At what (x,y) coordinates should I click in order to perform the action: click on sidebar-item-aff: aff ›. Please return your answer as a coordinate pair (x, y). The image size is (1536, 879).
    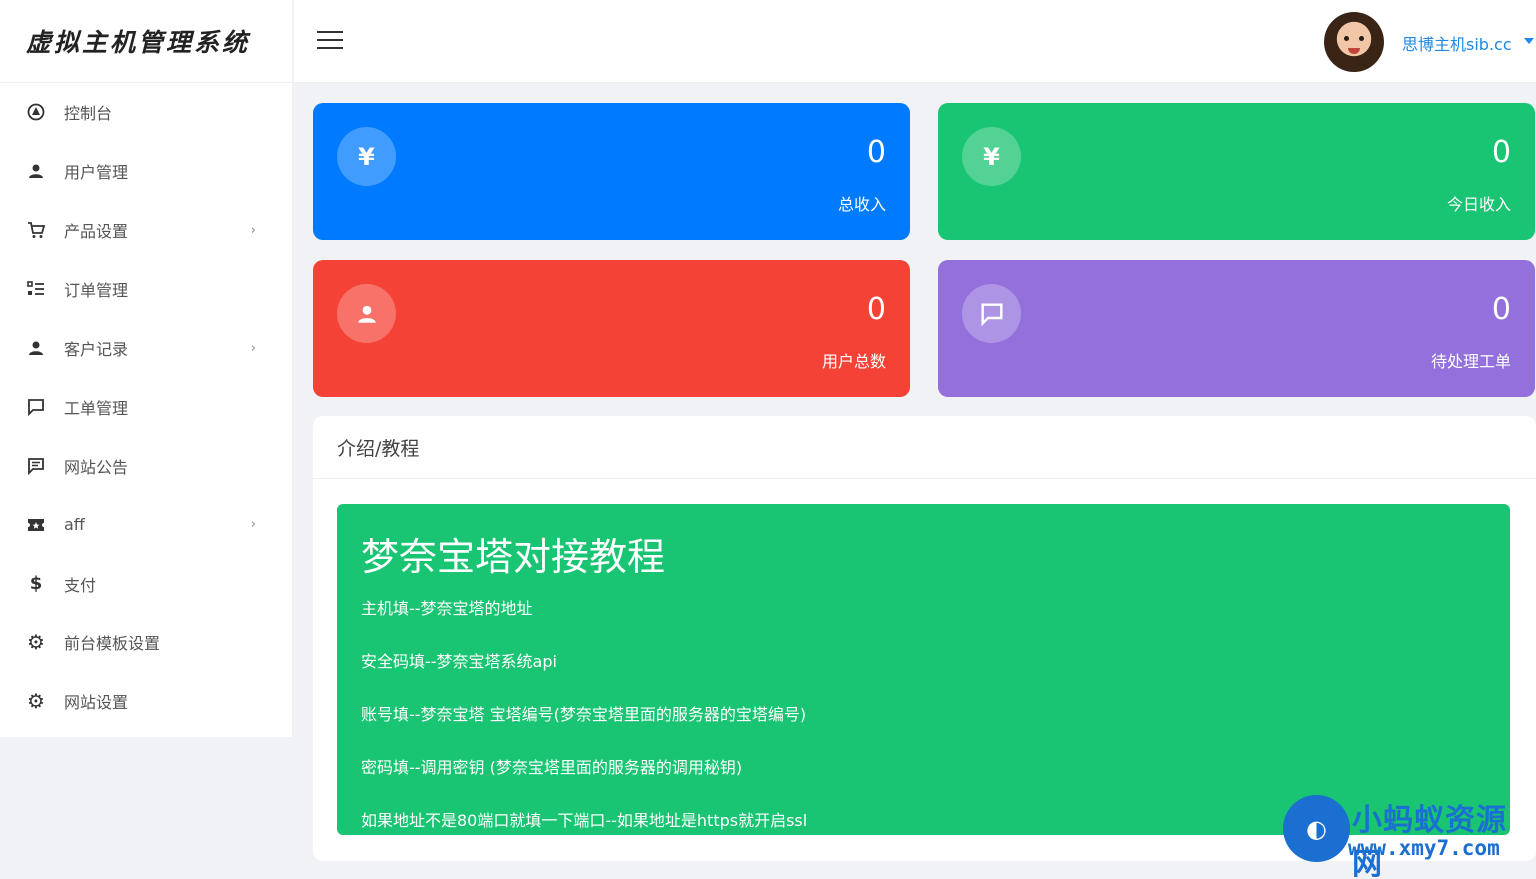
    Looking at the image, I should click on (146, 524).